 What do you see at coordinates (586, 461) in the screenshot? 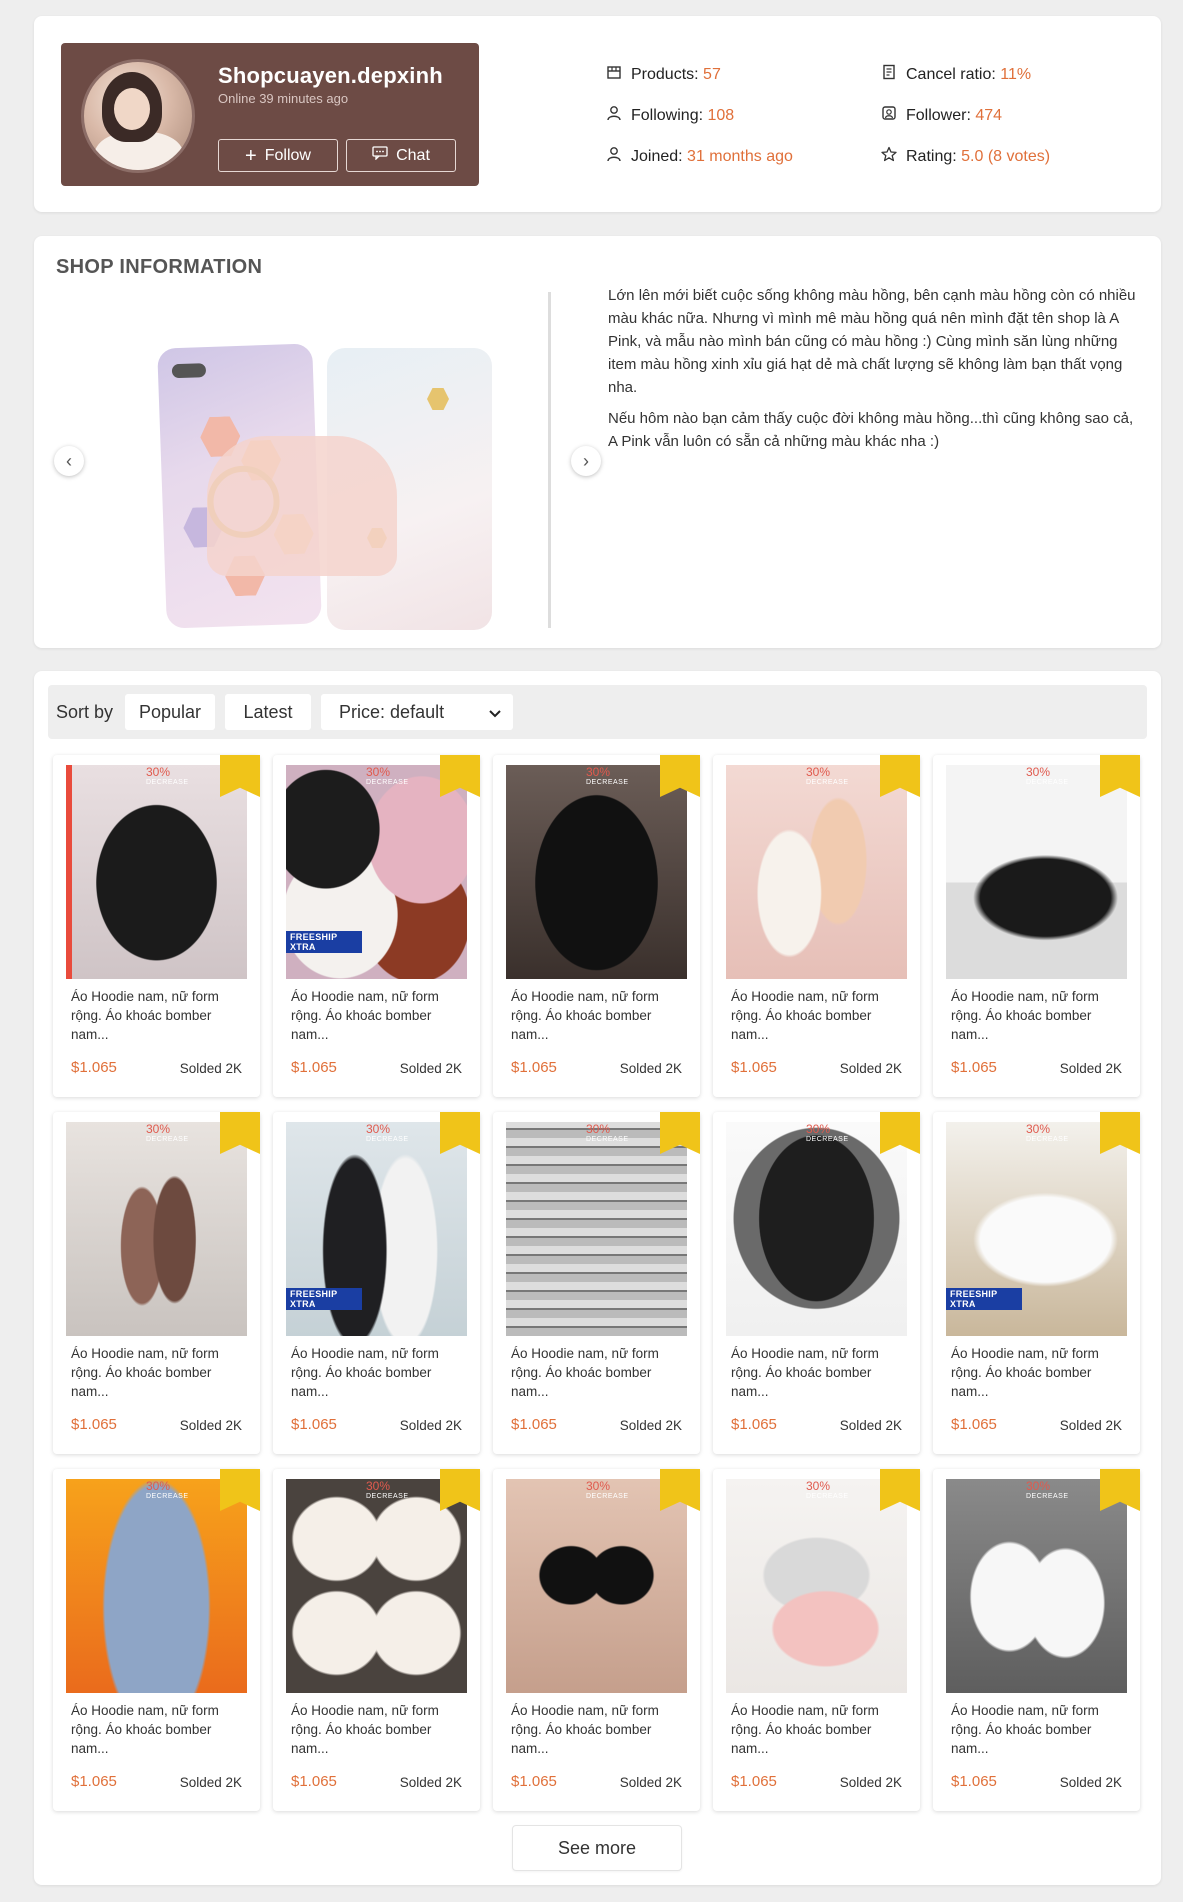
I see `slider-next-button: ›` at bounding box center [586, 461].